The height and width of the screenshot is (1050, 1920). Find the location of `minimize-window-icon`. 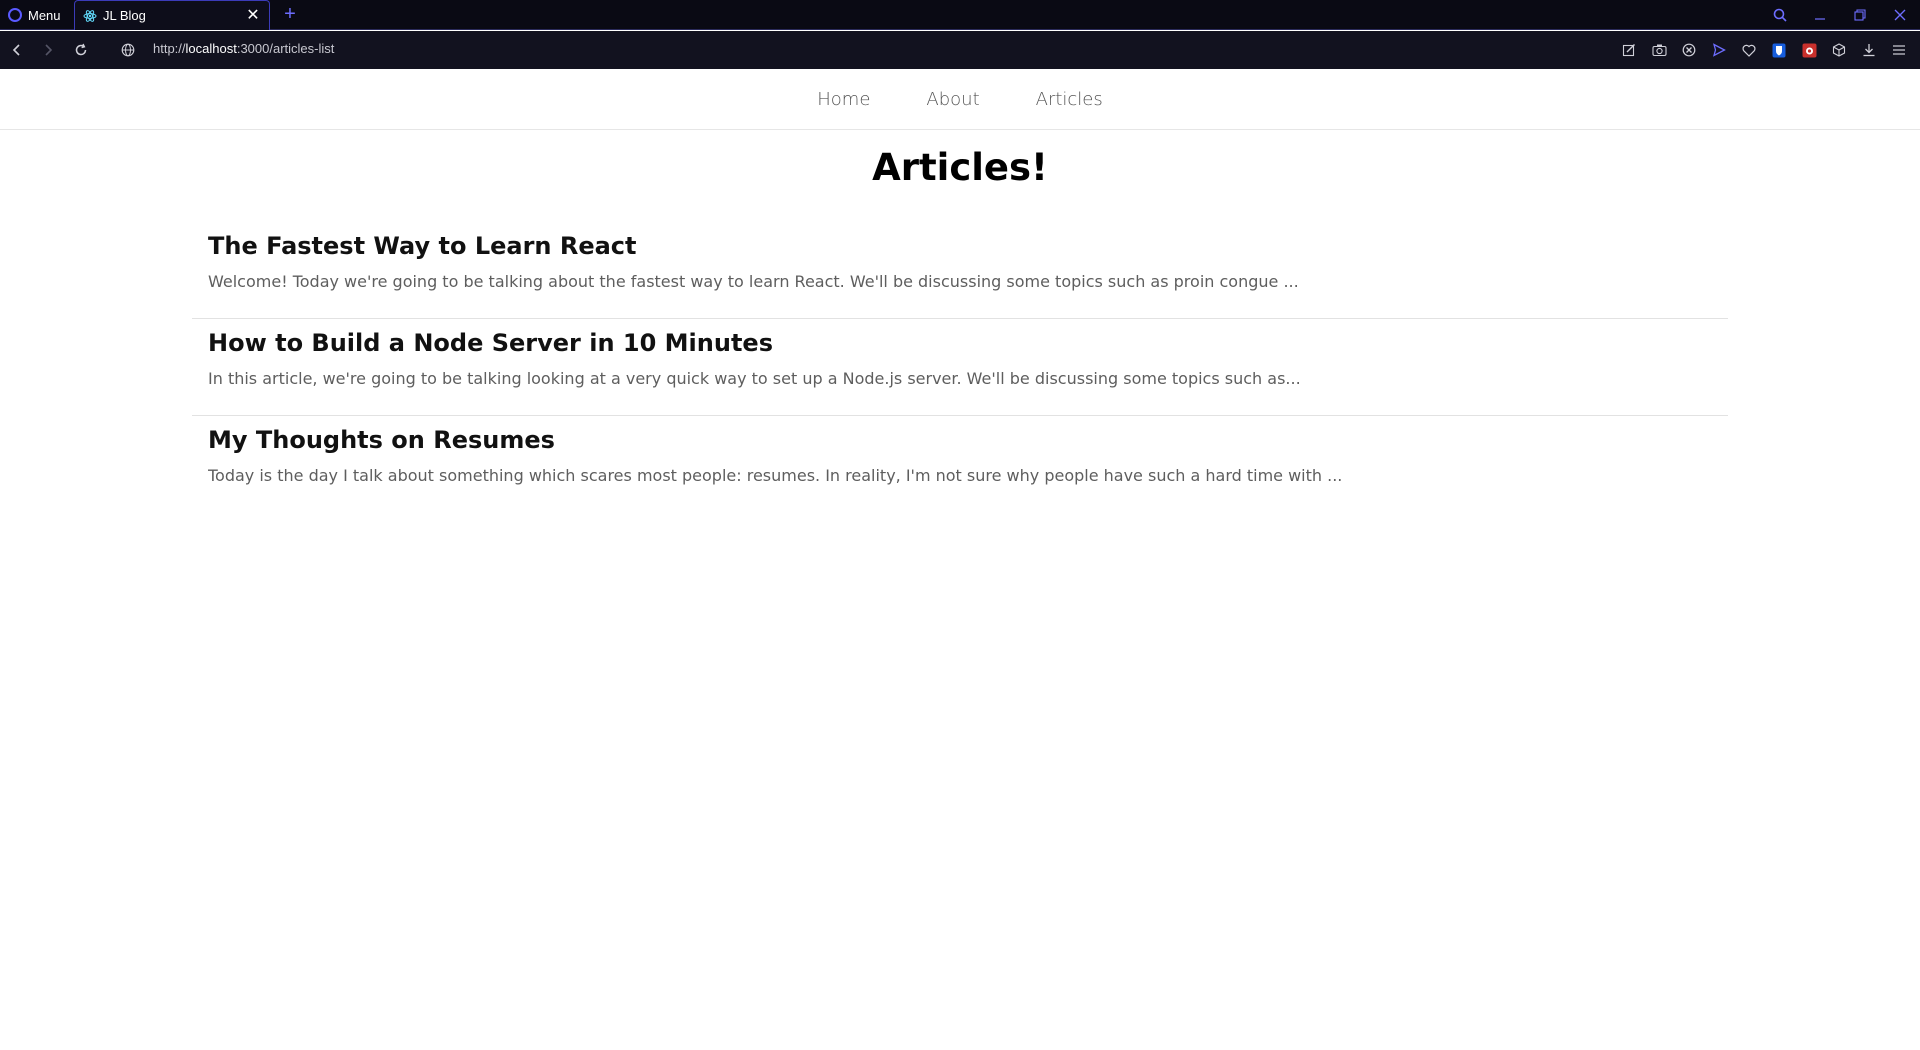

minimize-window-icon is located at coordinates (1820, 15).